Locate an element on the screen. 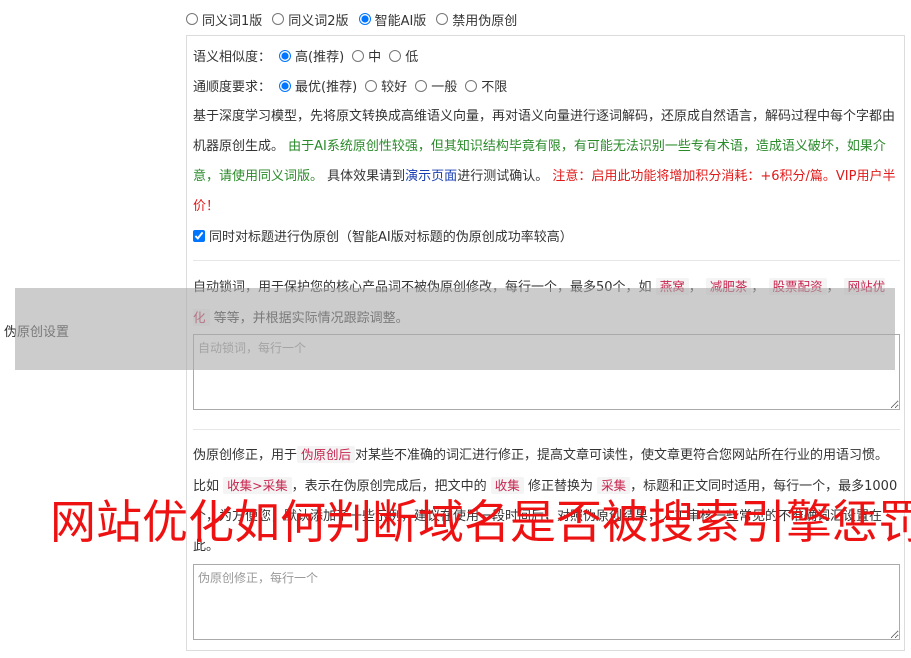  mode-radio-disable is located at coordinates (442, 19).